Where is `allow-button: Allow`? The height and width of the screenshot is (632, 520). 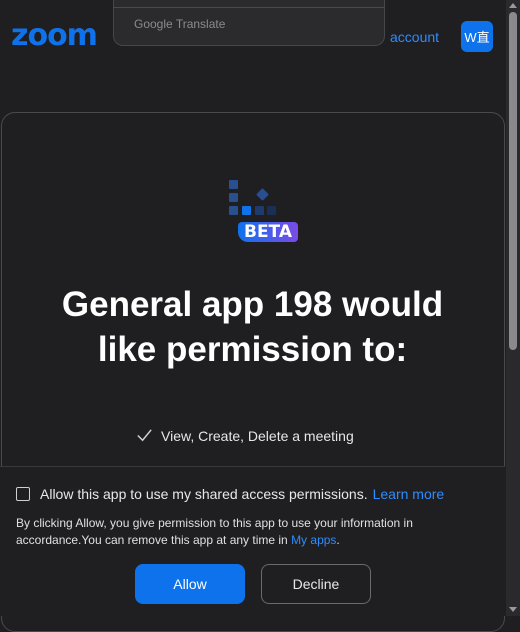 allow-button: Allow is located at coordinates (190, 584).